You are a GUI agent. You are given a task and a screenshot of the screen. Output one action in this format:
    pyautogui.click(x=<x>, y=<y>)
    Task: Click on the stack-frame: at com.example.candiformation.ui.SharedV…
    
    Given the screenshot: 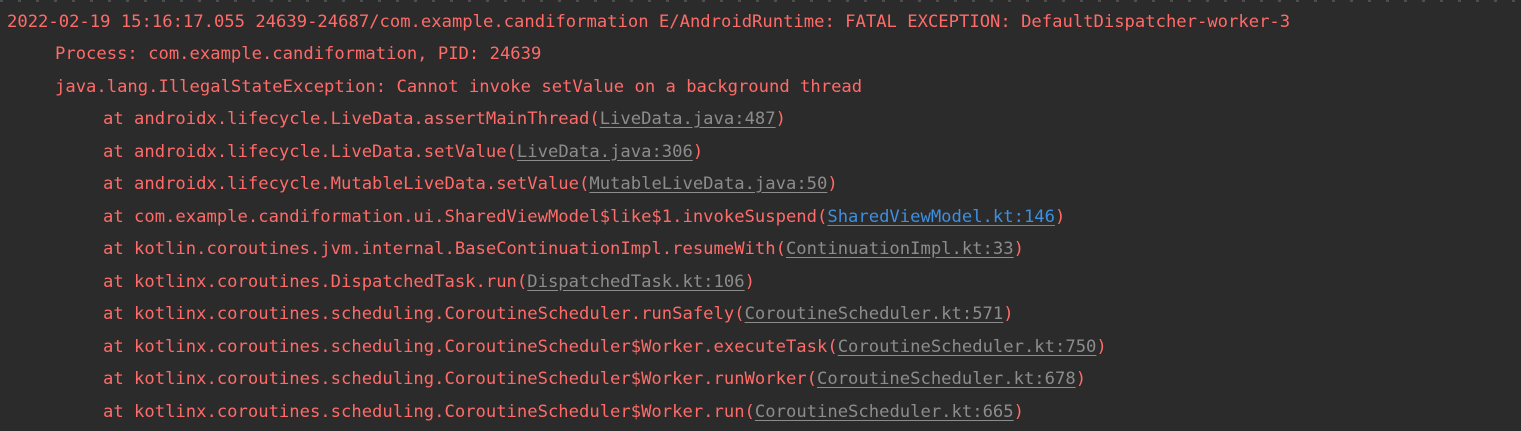 What is the action you would take?
    pyautogui.click(x=584, y=217)
    